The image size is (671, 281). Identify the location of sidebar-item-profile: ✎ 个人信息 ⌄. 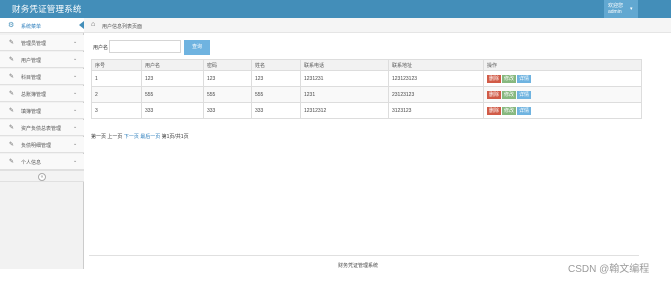
(42, 162).